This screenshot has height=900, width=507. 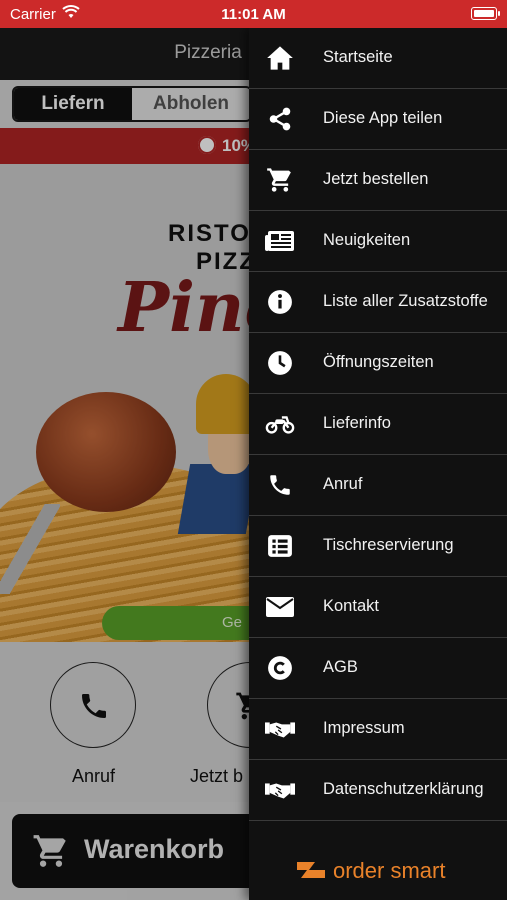 I want to click on menu-item-label: Lieferinfo, so click(x=357, y=423).